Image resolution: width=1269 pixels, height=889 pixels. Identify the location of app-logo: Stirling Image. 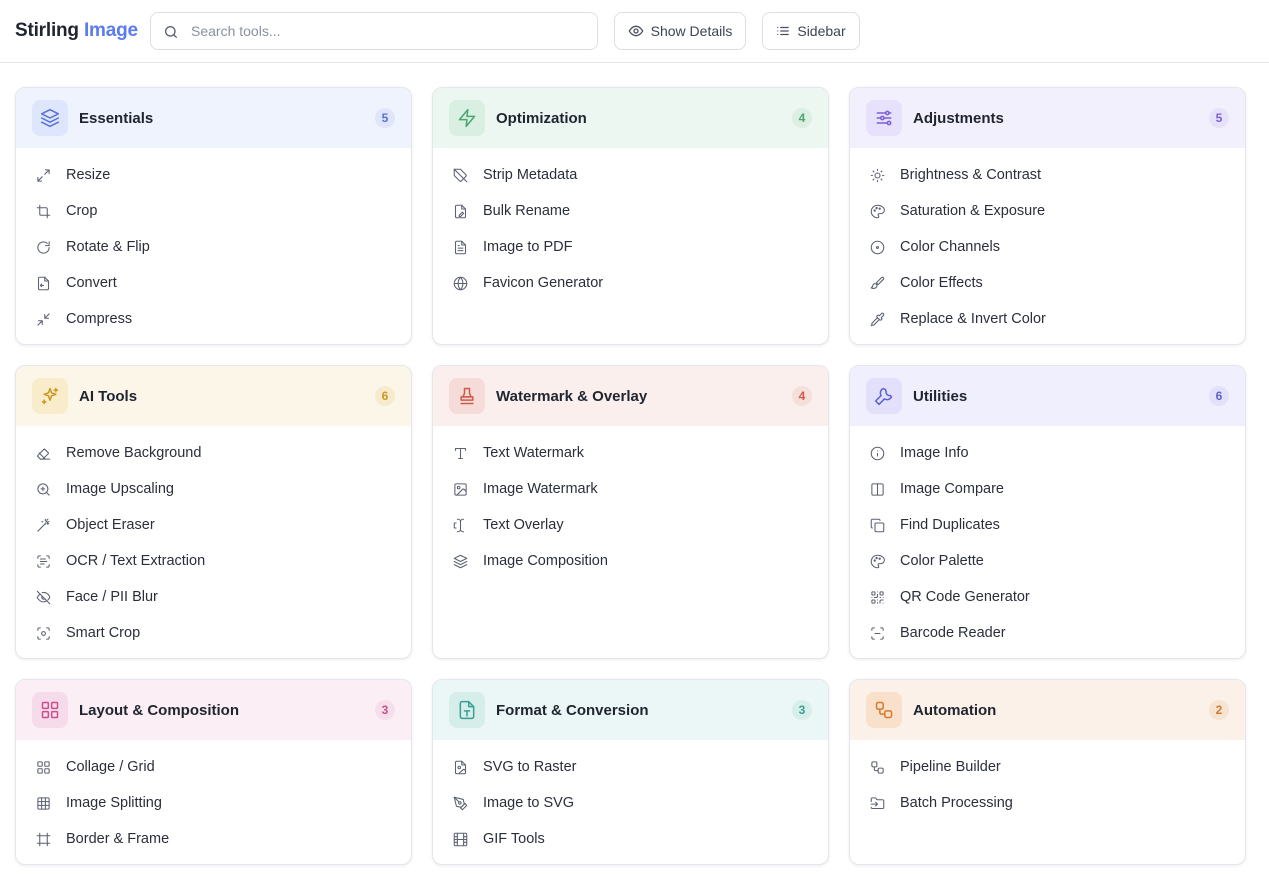
(76, 31).